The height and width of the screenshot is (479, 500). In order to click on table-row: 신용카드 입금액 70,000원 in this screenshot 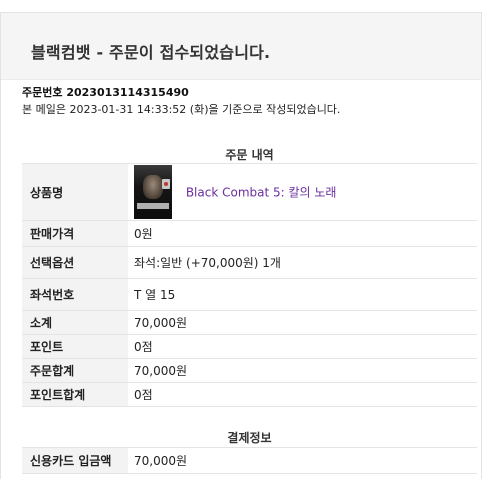, I will do `click(249, 460)`.